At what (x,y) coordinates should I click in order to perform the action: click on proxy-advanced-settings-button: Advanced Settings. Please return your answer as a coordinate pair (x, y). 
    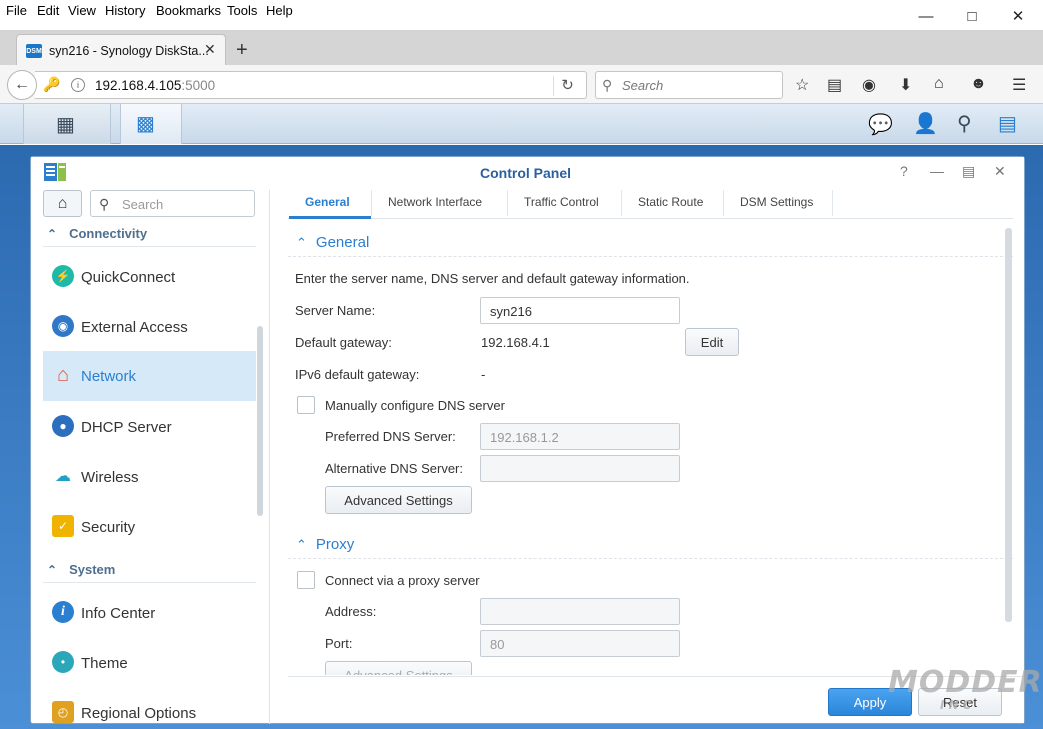
    Looking at the image, I should click on (398, 668).